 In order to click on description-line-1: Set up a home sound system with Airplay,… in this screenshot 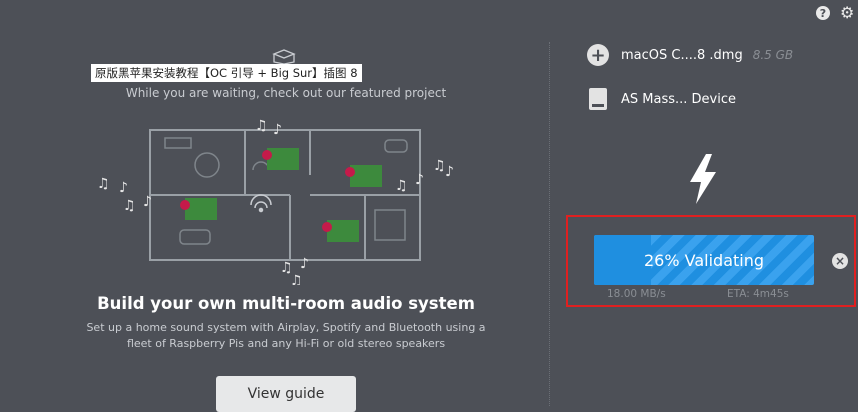, I will do `click(286, 327)`.